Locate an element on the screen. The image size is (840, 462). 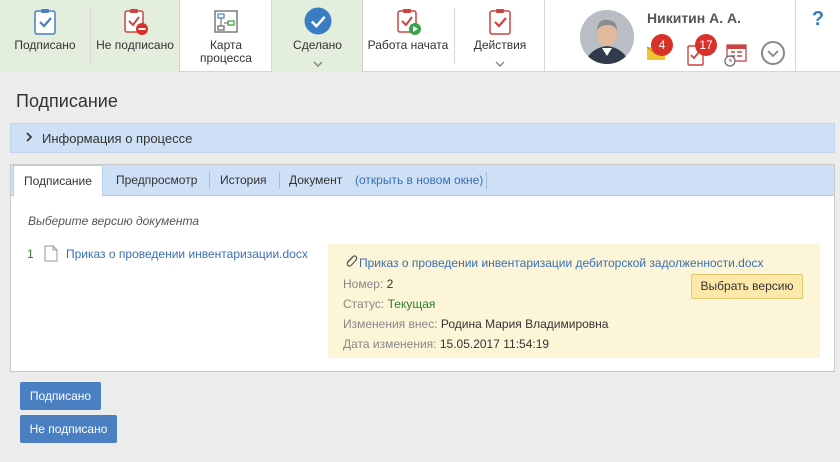
signed-submit-button: Подписано is located at coordinates (60, 396).